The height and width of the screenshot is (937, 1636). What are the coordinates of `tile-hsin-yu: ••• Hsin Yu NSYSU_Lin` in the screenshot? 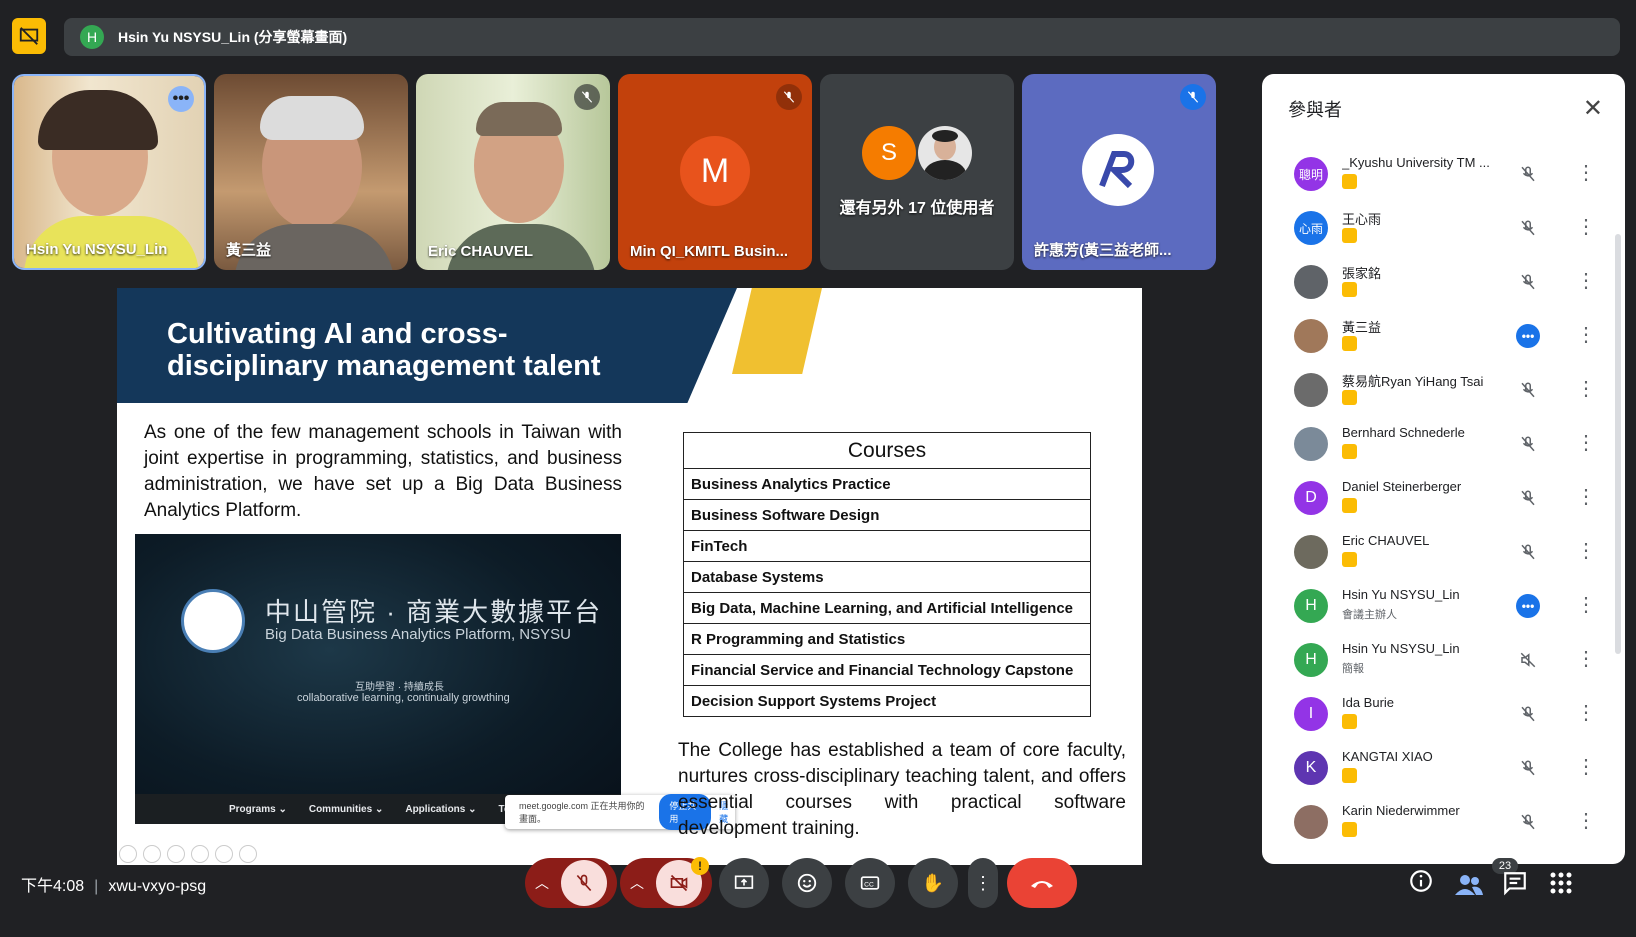 It's located at (109, 172).